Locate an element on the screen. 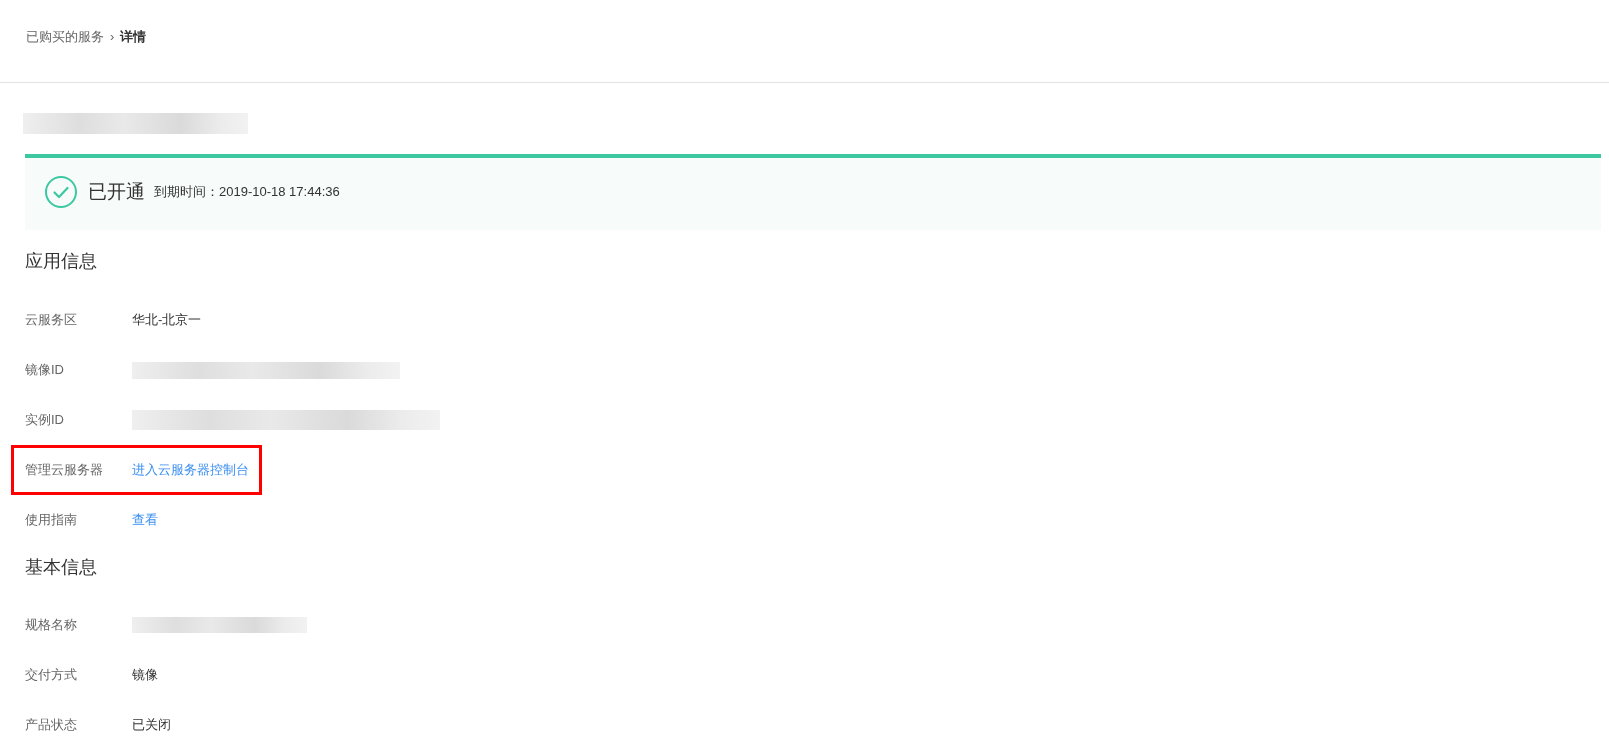 The width and height of the screenshot is (1609, 744). breadcrumb-current: 详情 is located at coordinates (133, 37).